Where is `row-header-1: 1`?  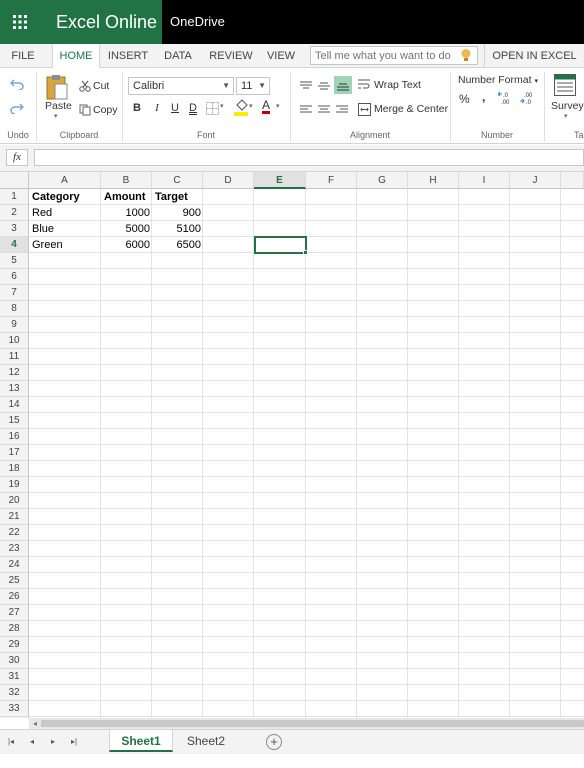
row-header-1: 1 is located at coordinates (14, 197).